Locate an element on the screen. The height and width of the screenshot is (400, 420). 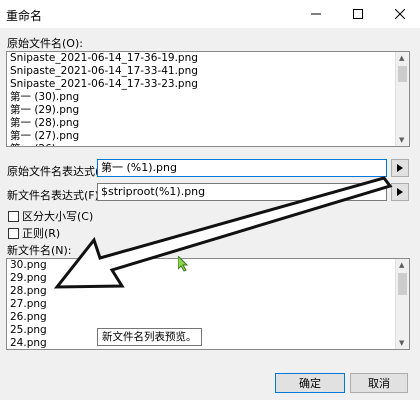
new-name-item: 26.png is located at coordinates (208, 317).